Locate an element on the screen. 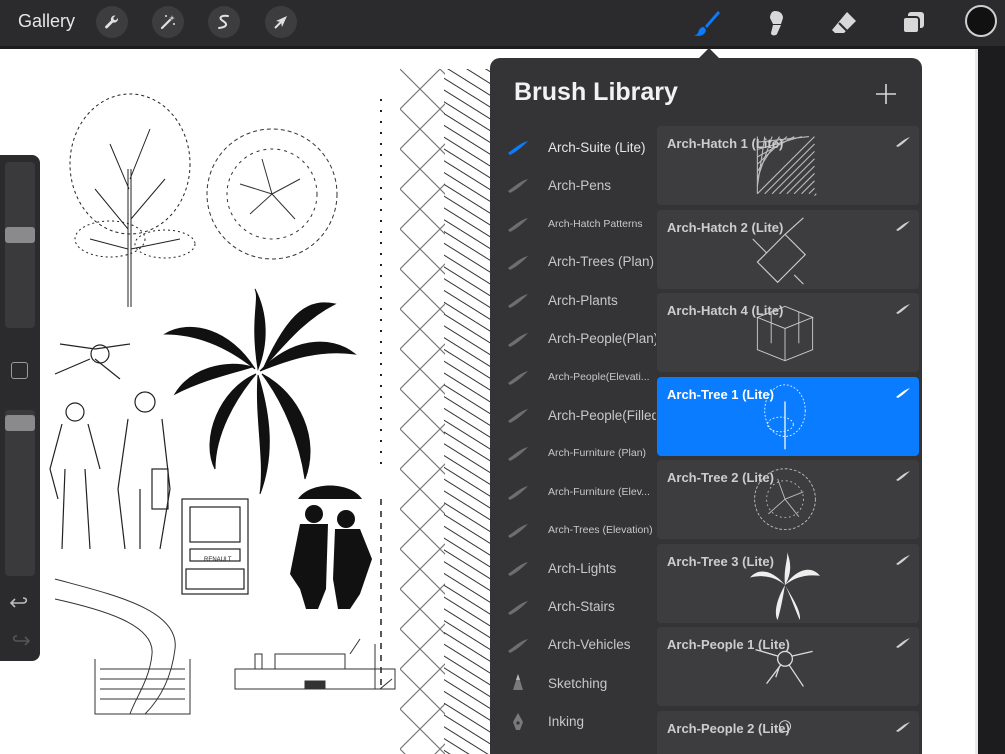 This screenshot has height=754, width=1005. brush-name: Arch-Tree 2 (Lite) is located at coordinates (720, 477).